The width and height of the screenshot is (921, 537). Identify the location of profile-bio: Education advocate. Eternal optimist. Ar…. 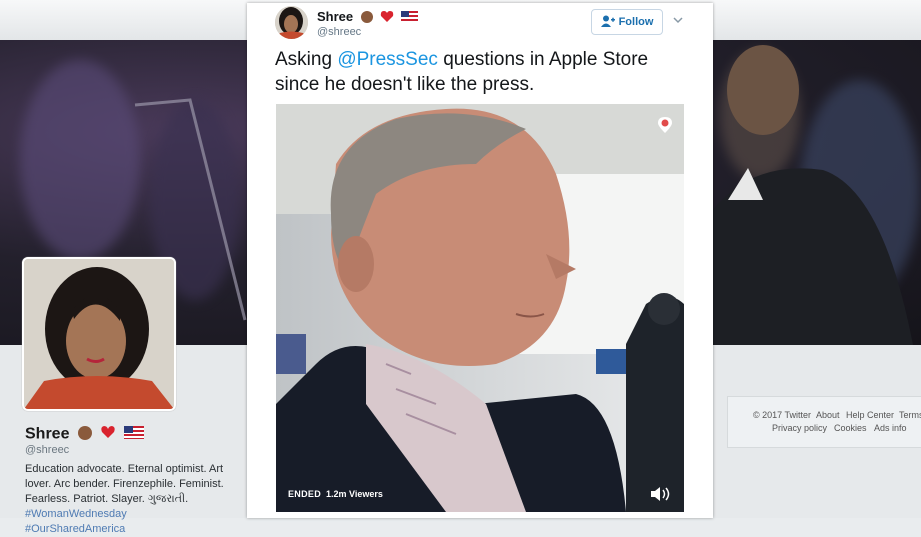
(125, 499).